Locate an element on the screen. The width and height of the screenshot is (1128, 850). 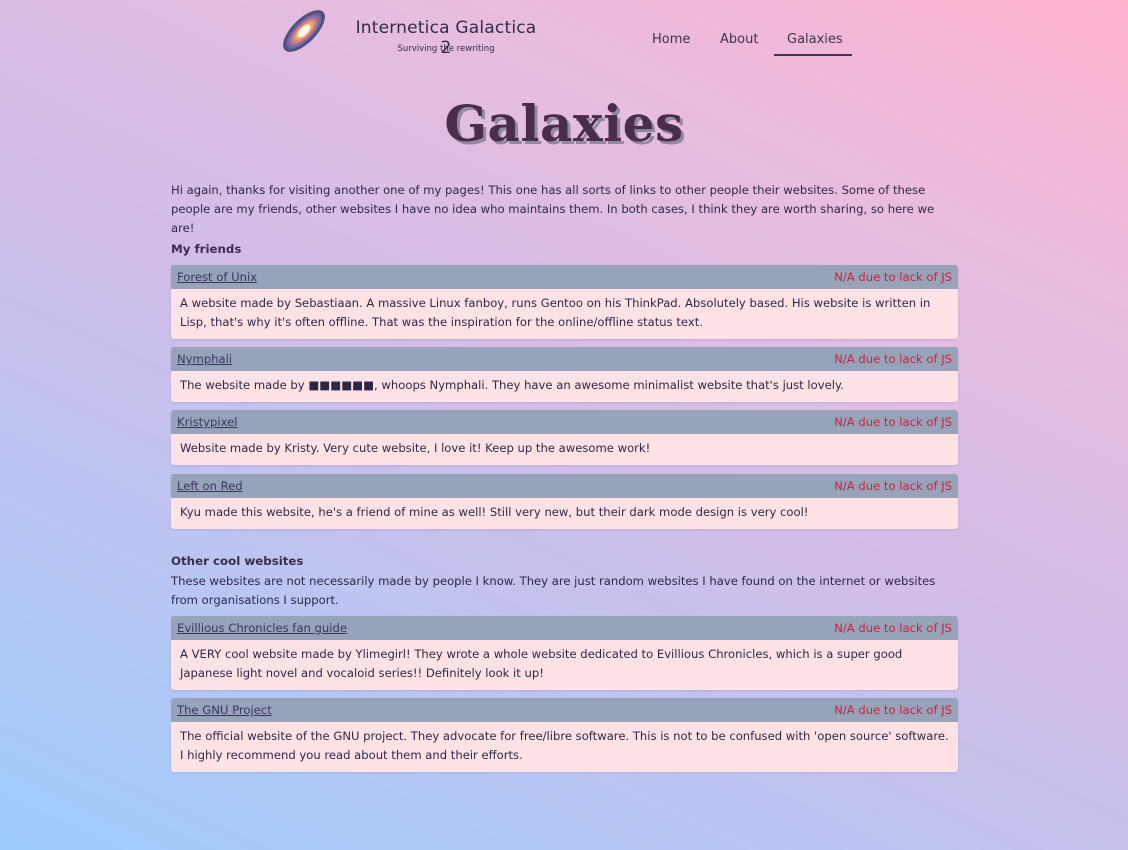
card-header: Kristypixel N/A due to lack of JS is located at coordinates (564, 422).